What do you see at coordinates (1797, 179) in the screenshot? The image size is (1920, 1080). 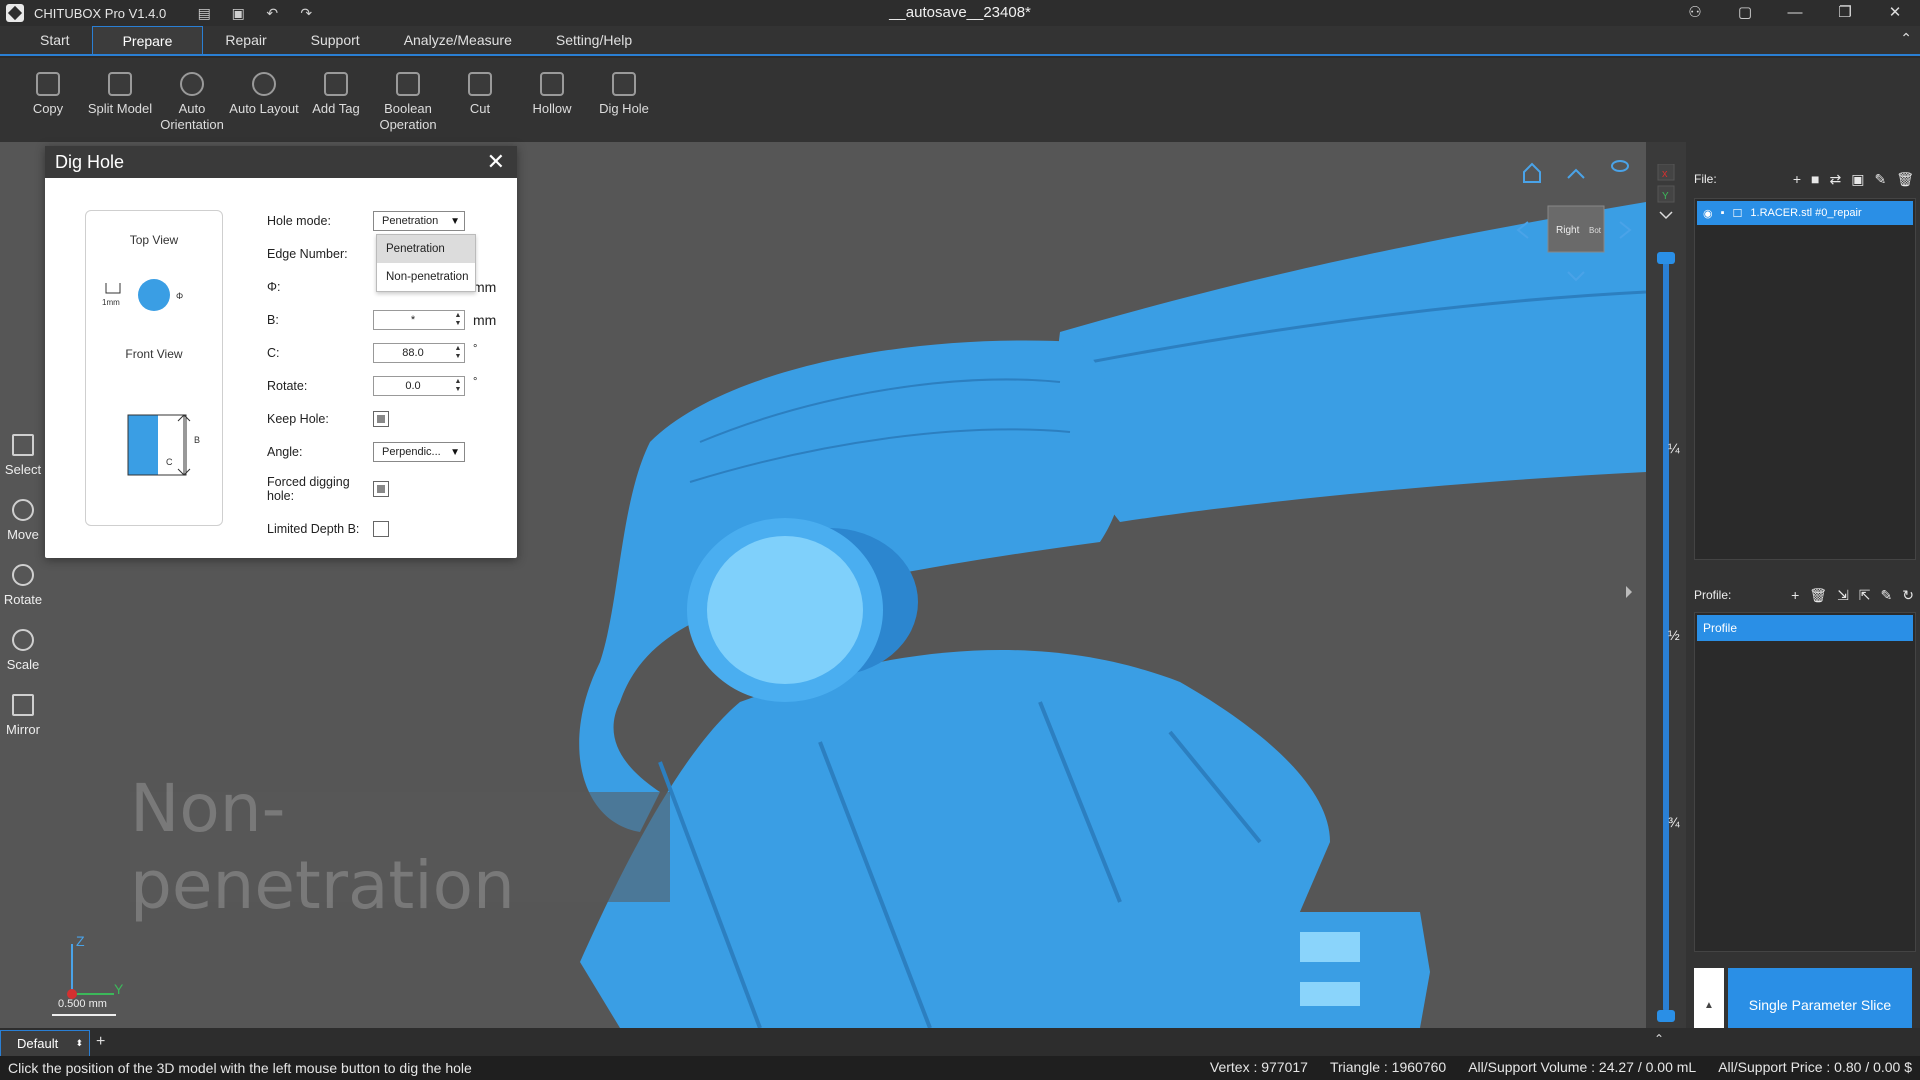 I see `add-file-icon: +` at bounding box center [1797, 179].